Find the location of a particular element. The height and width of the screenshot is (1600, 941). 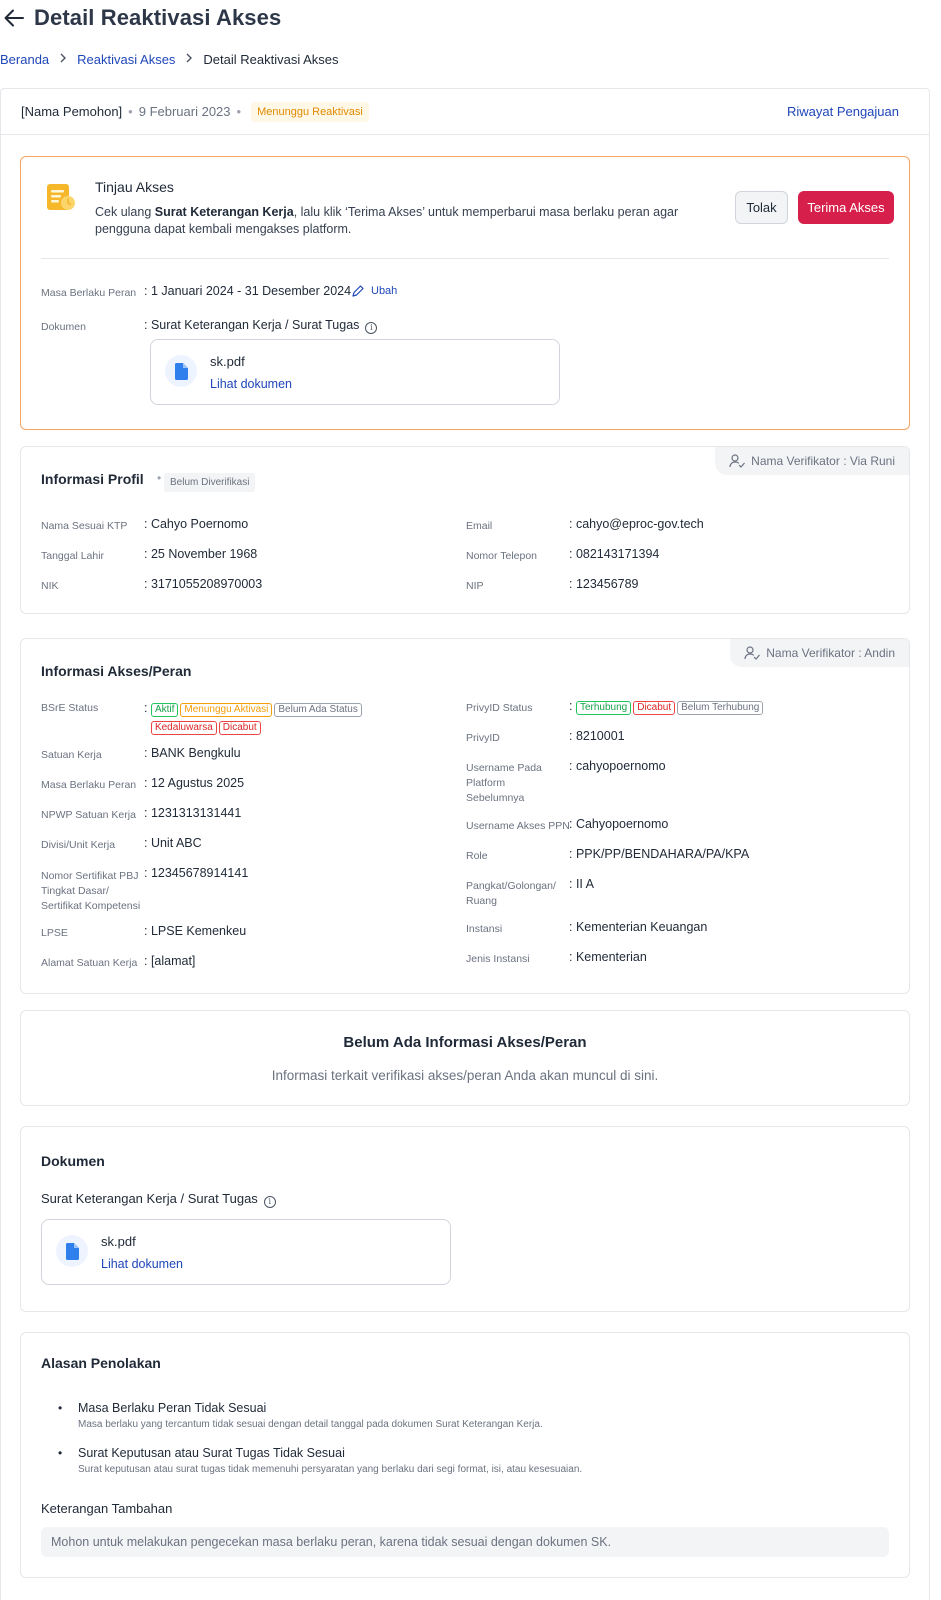

breadcrumb-parent: Reaktivasi Akses is located at coordinates (126, 59).